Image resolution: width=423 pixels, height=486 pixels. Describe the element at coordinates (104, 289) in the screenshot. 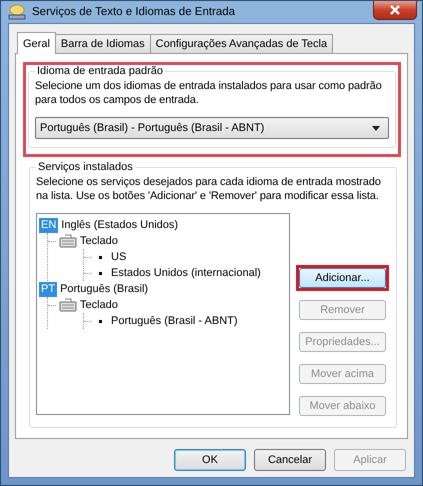

I see `tree-item: Português (Brasil)` at that location.